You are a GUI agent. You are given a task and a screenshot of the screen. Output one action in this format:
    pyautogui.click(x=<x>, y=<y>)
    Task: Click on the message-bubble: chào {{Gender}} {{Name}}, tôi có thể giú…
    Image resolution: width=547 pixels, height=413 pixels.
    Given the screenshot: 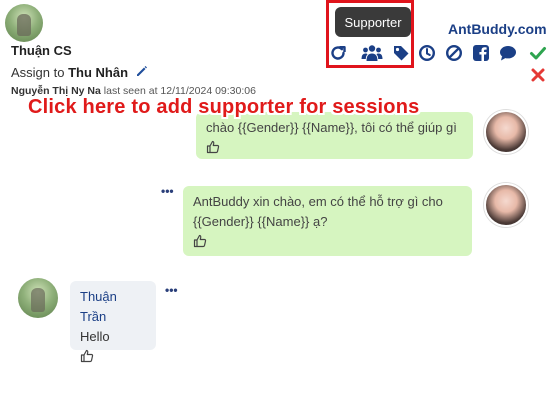 What is the action you would take?
    pyautogui.click(x=334, y=135)
    